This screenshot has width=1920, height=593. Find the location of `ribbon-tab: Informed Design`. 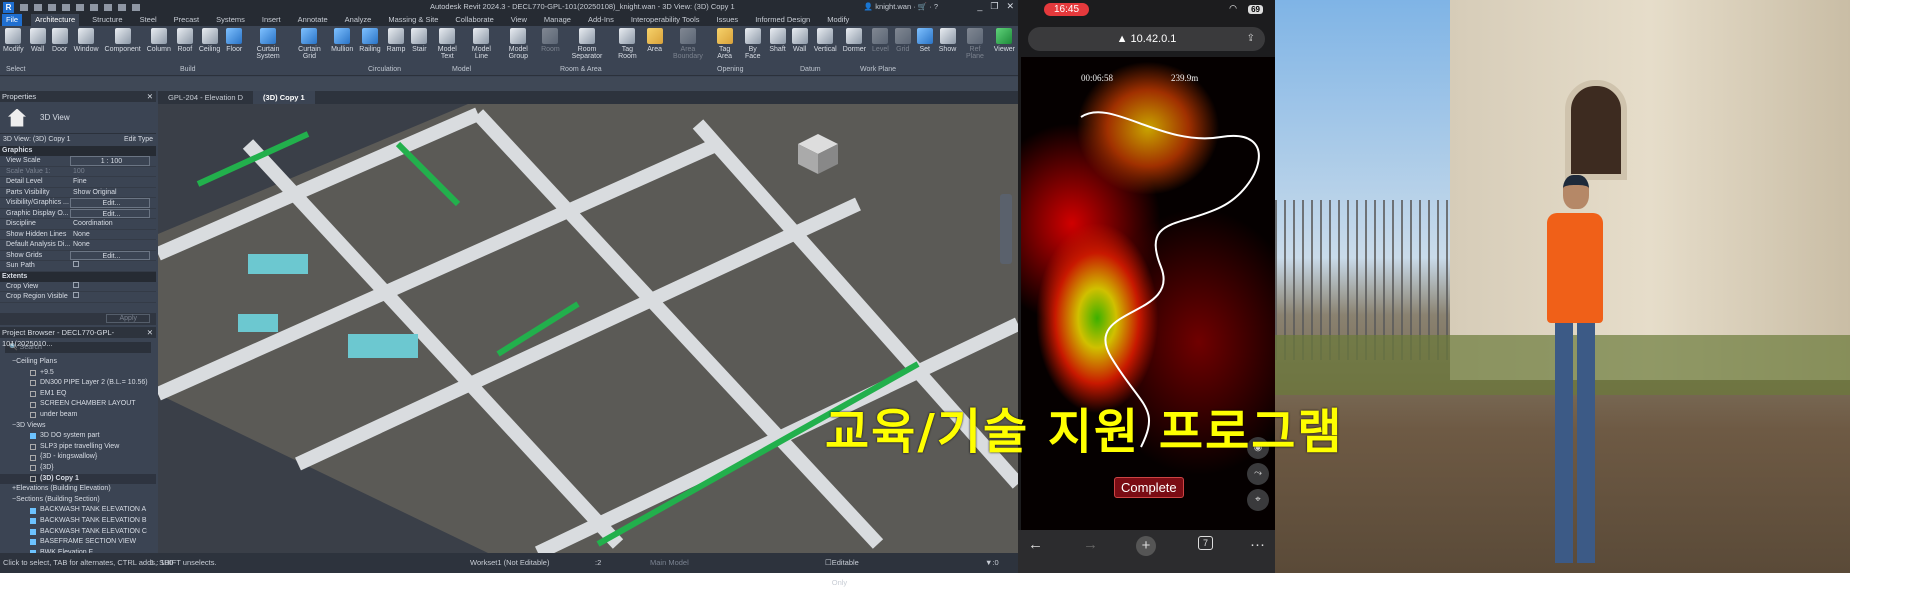

ribbon-tab: Informed Design is located at coordinates (782, 20).